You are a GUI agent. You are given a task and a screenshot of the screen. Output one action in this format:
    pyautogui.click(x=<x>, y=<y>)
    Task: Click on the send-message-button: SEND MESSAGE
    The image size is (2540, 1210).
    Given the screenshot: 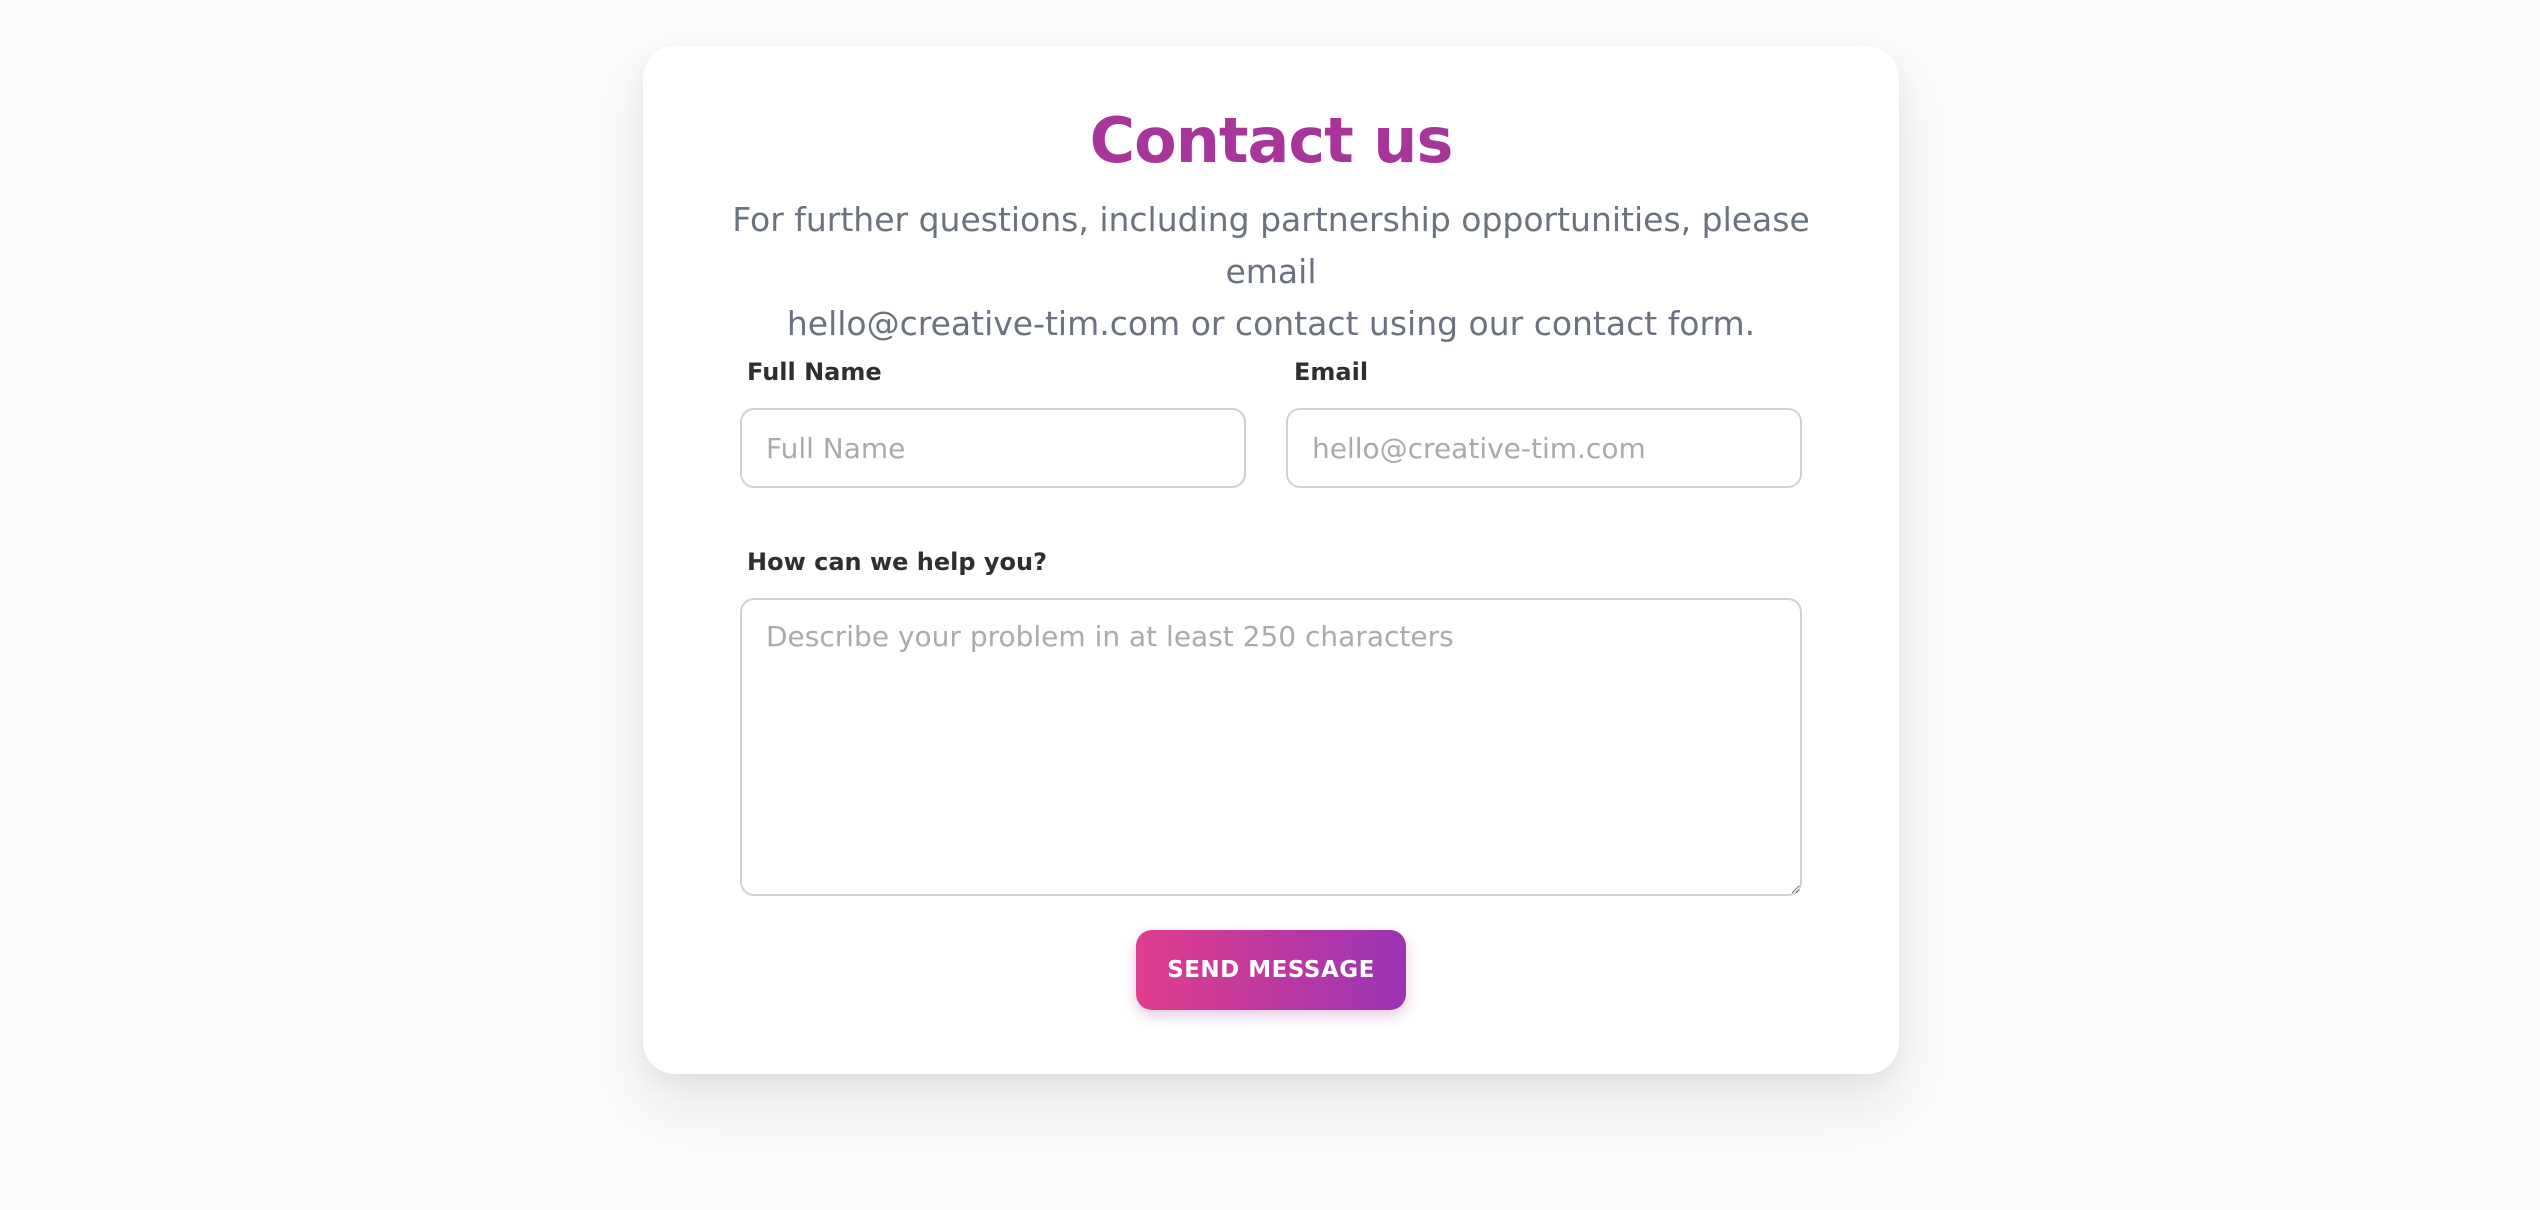 What is the action you would take?
    pyautogui.click(x=1271, y=970)
    